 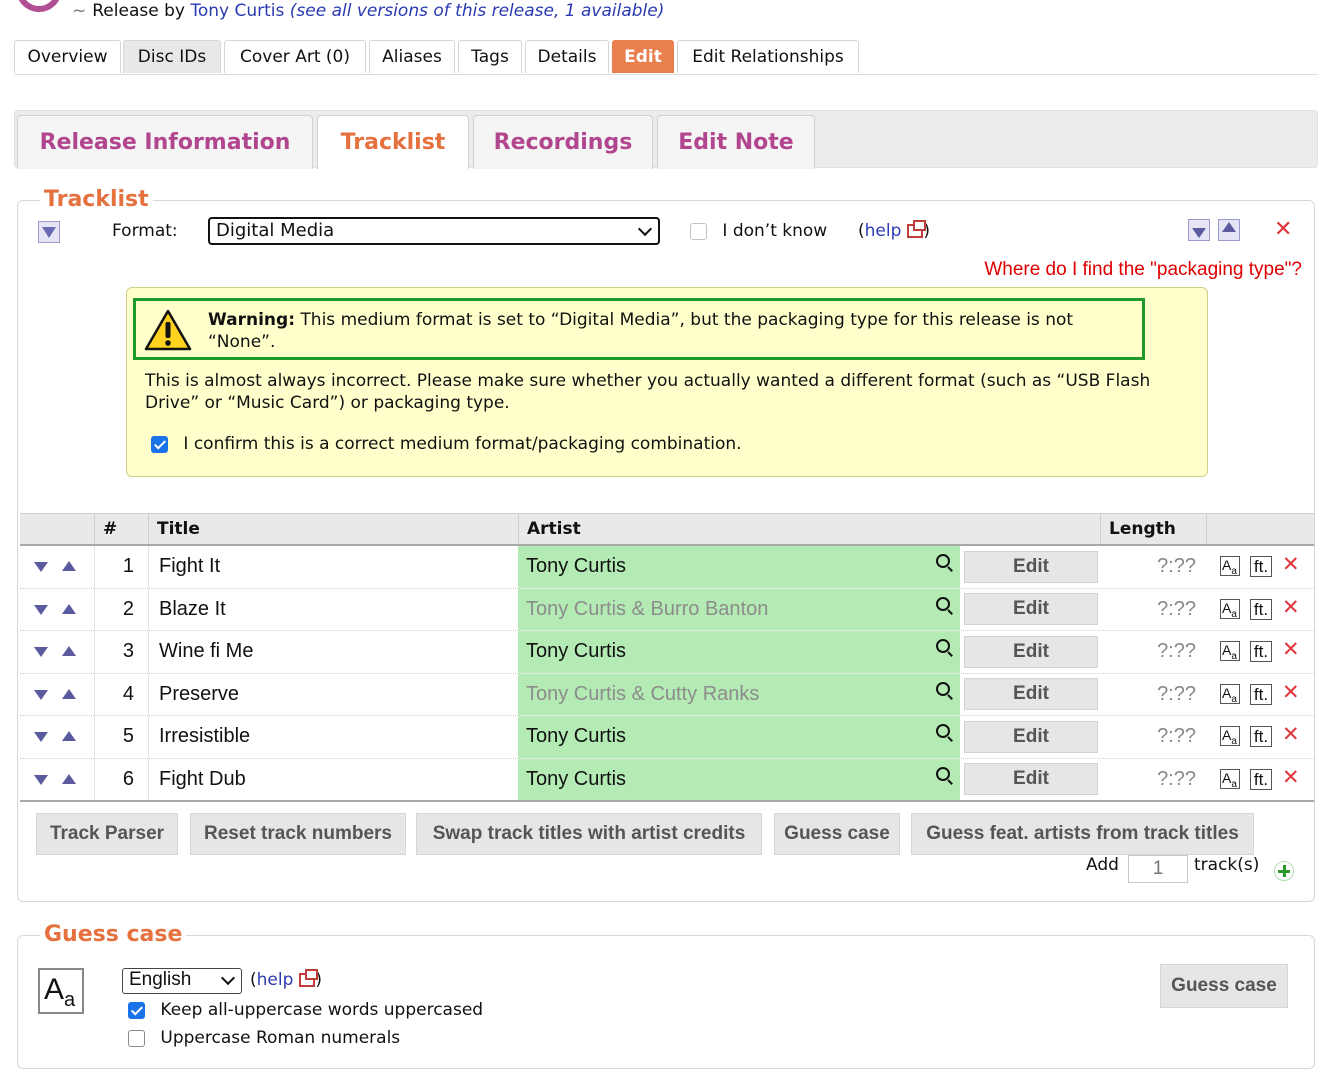 What do you see at coordinates (490, 56) in the screenshot?
I see `tab-tags: Tags` at bounding box center [490, 56].